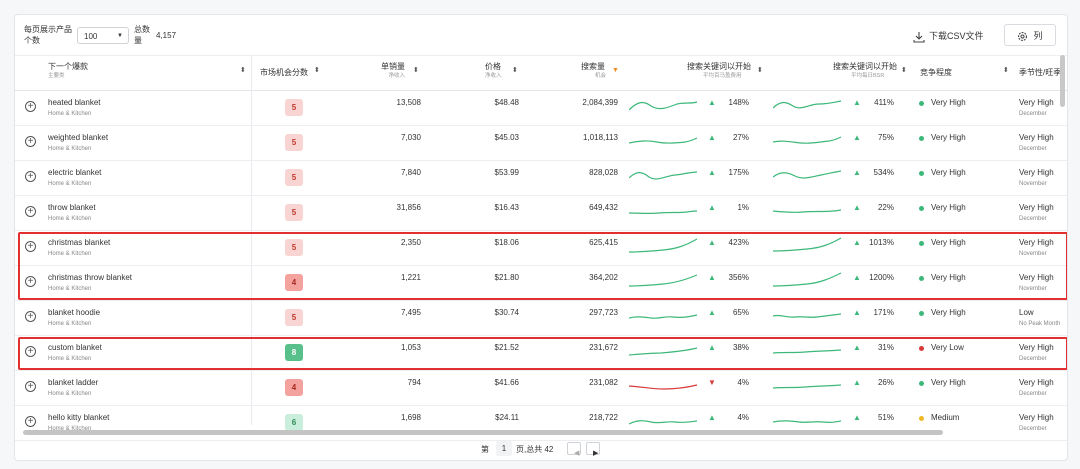  I want to click on total-label-line1: 总数, so click(142, 29).